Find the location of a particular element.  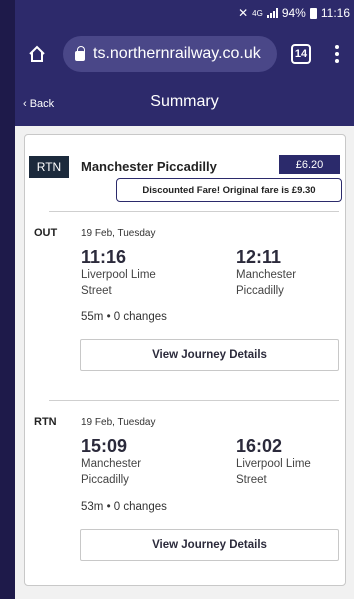

arrive-station-line2: Piccadilly is located at coordinates (260, 291).